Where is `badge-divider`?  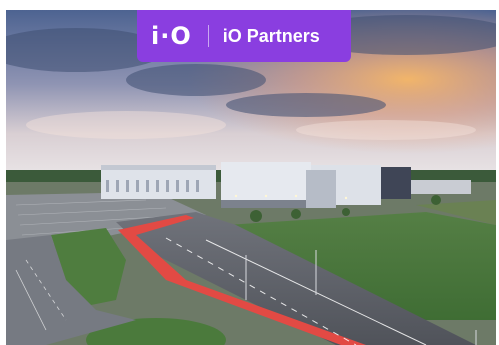
badge-divider is located at coordinates (208, 36).